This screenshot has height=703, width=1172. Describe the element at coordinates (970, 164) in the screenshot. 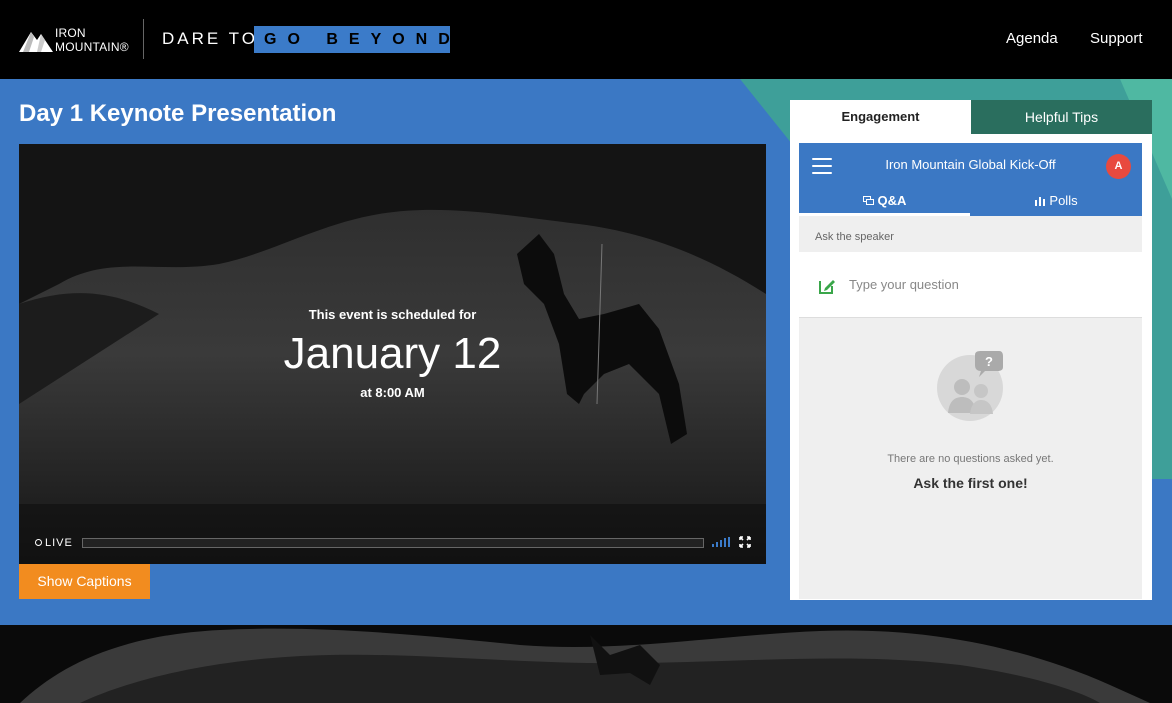

I see `widget-title: Iron Mountain Global Kick-Off` at that location.